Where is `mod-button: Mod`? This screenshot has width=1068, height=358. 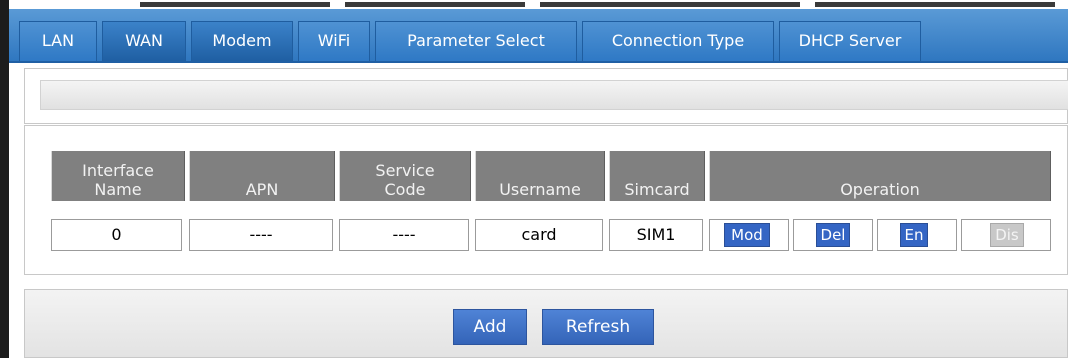 mod-button: Mod is located at coordinates (747, 235).